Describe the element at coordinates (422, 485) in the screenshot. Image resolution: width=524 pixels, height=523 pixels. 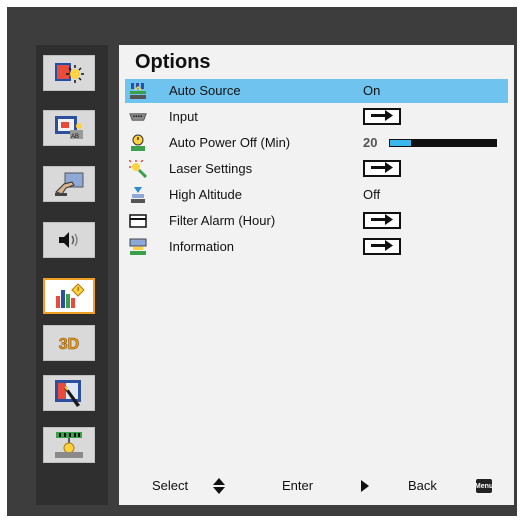
I see `back-hint-label: Back` at that location.